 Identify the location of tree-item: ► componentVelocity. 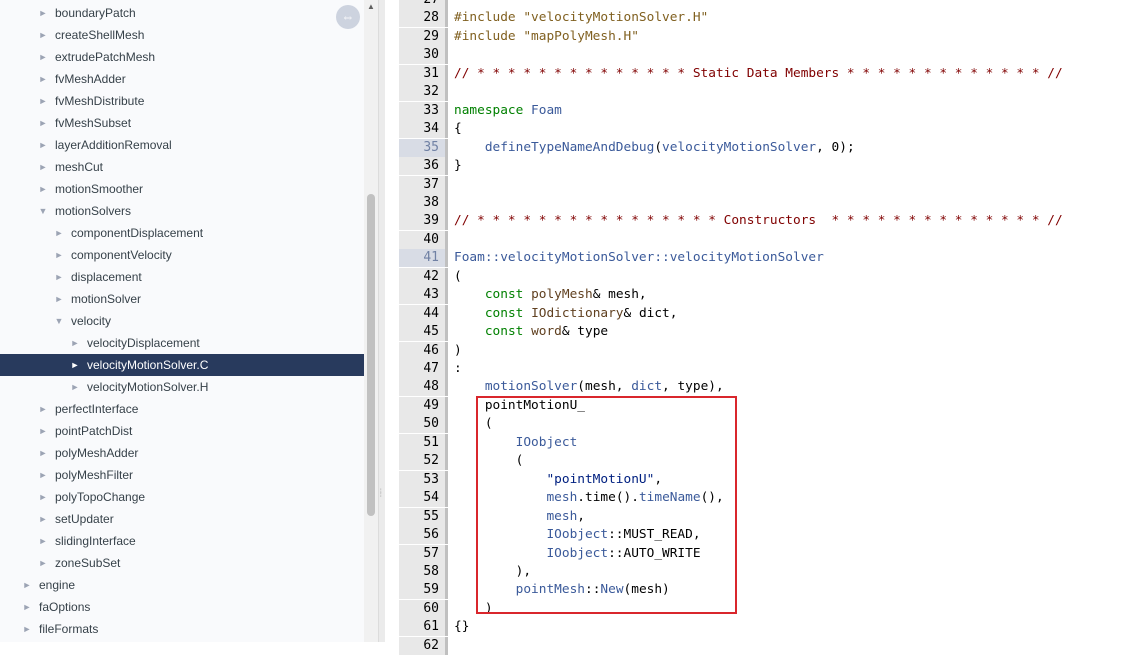
(182, 255).